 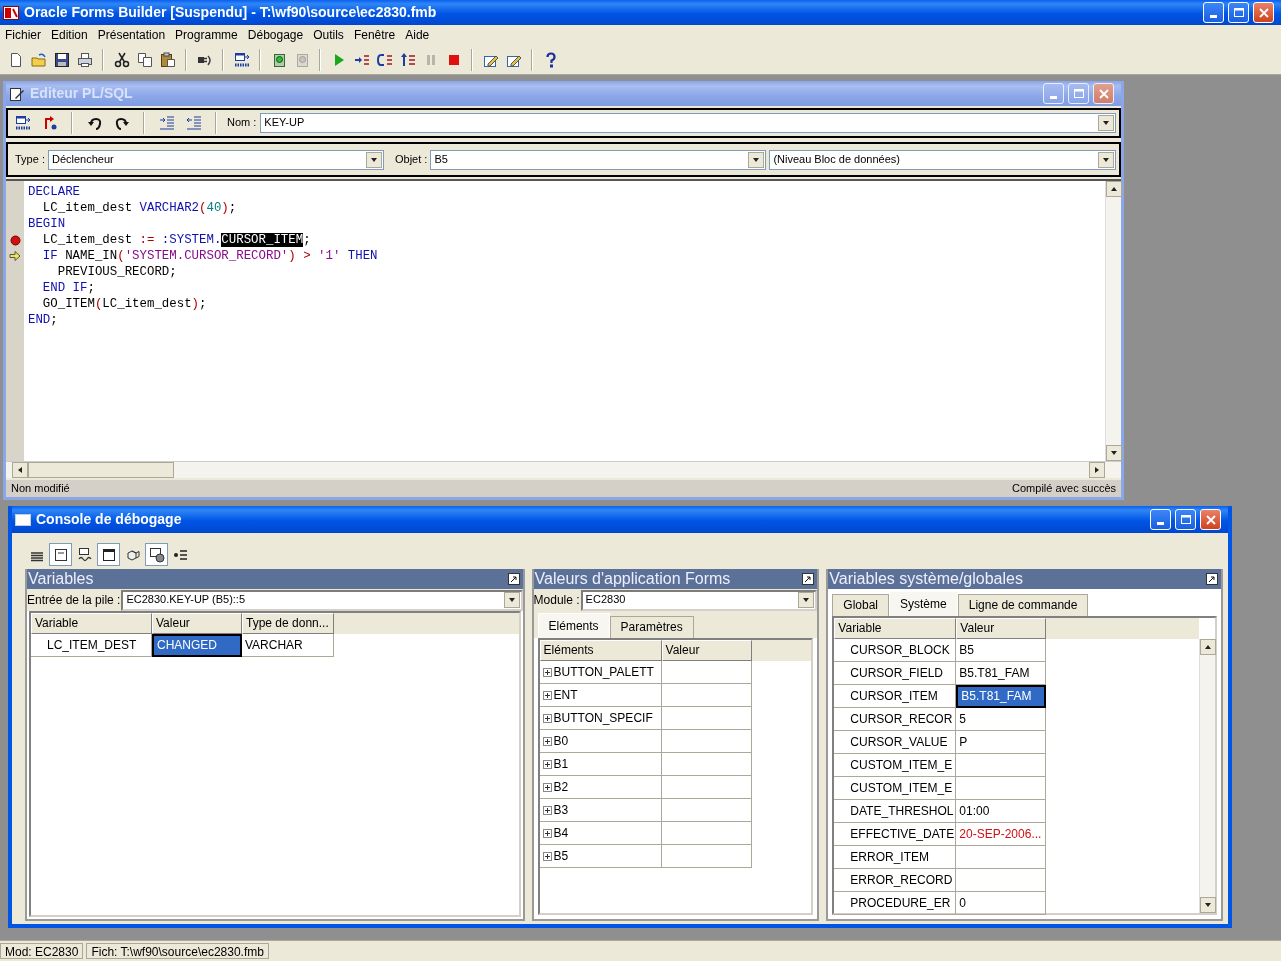 What do you see at coordinates (144, 59) in the screenshot?
I see `copy-icon` at bounding box center [144, 59].